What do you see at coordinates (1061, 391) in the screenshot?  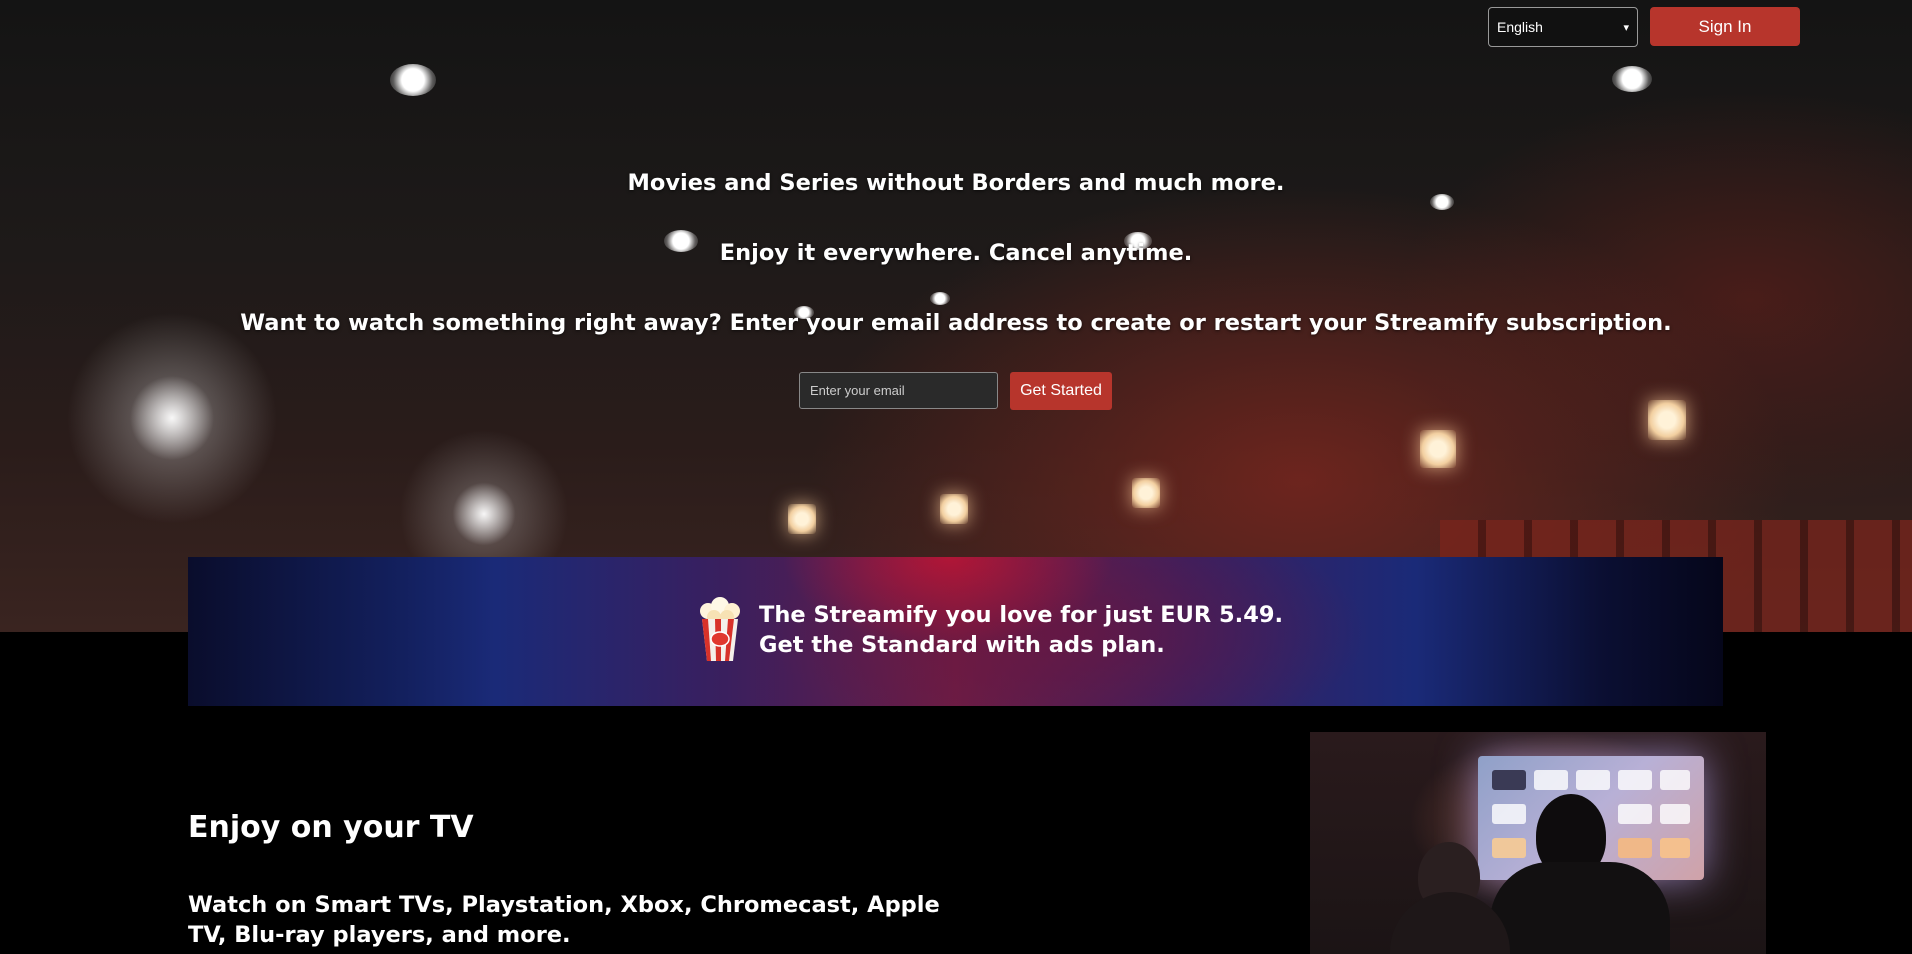 I see `get-started-button: Get Started` at bounding box center [1061, 391].